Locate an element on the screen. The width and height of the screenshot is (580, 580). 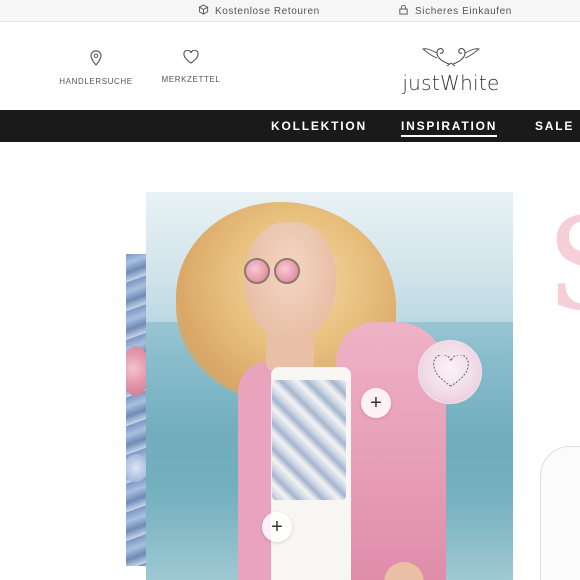
sunglasses-lens-right is located at coordinates (287, 271).